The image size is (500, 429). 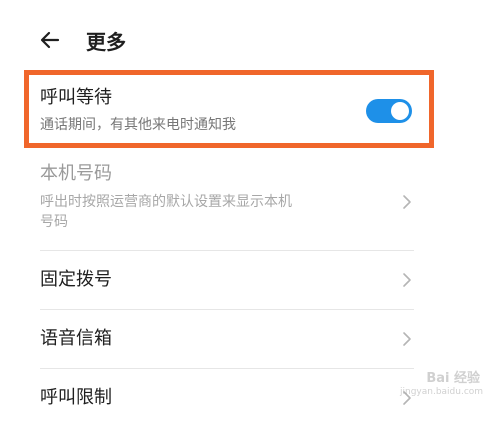 What do you see at coordinates (82, 40) in the screenshot?
I see `header: 更多` at bounding box center [82, 40].